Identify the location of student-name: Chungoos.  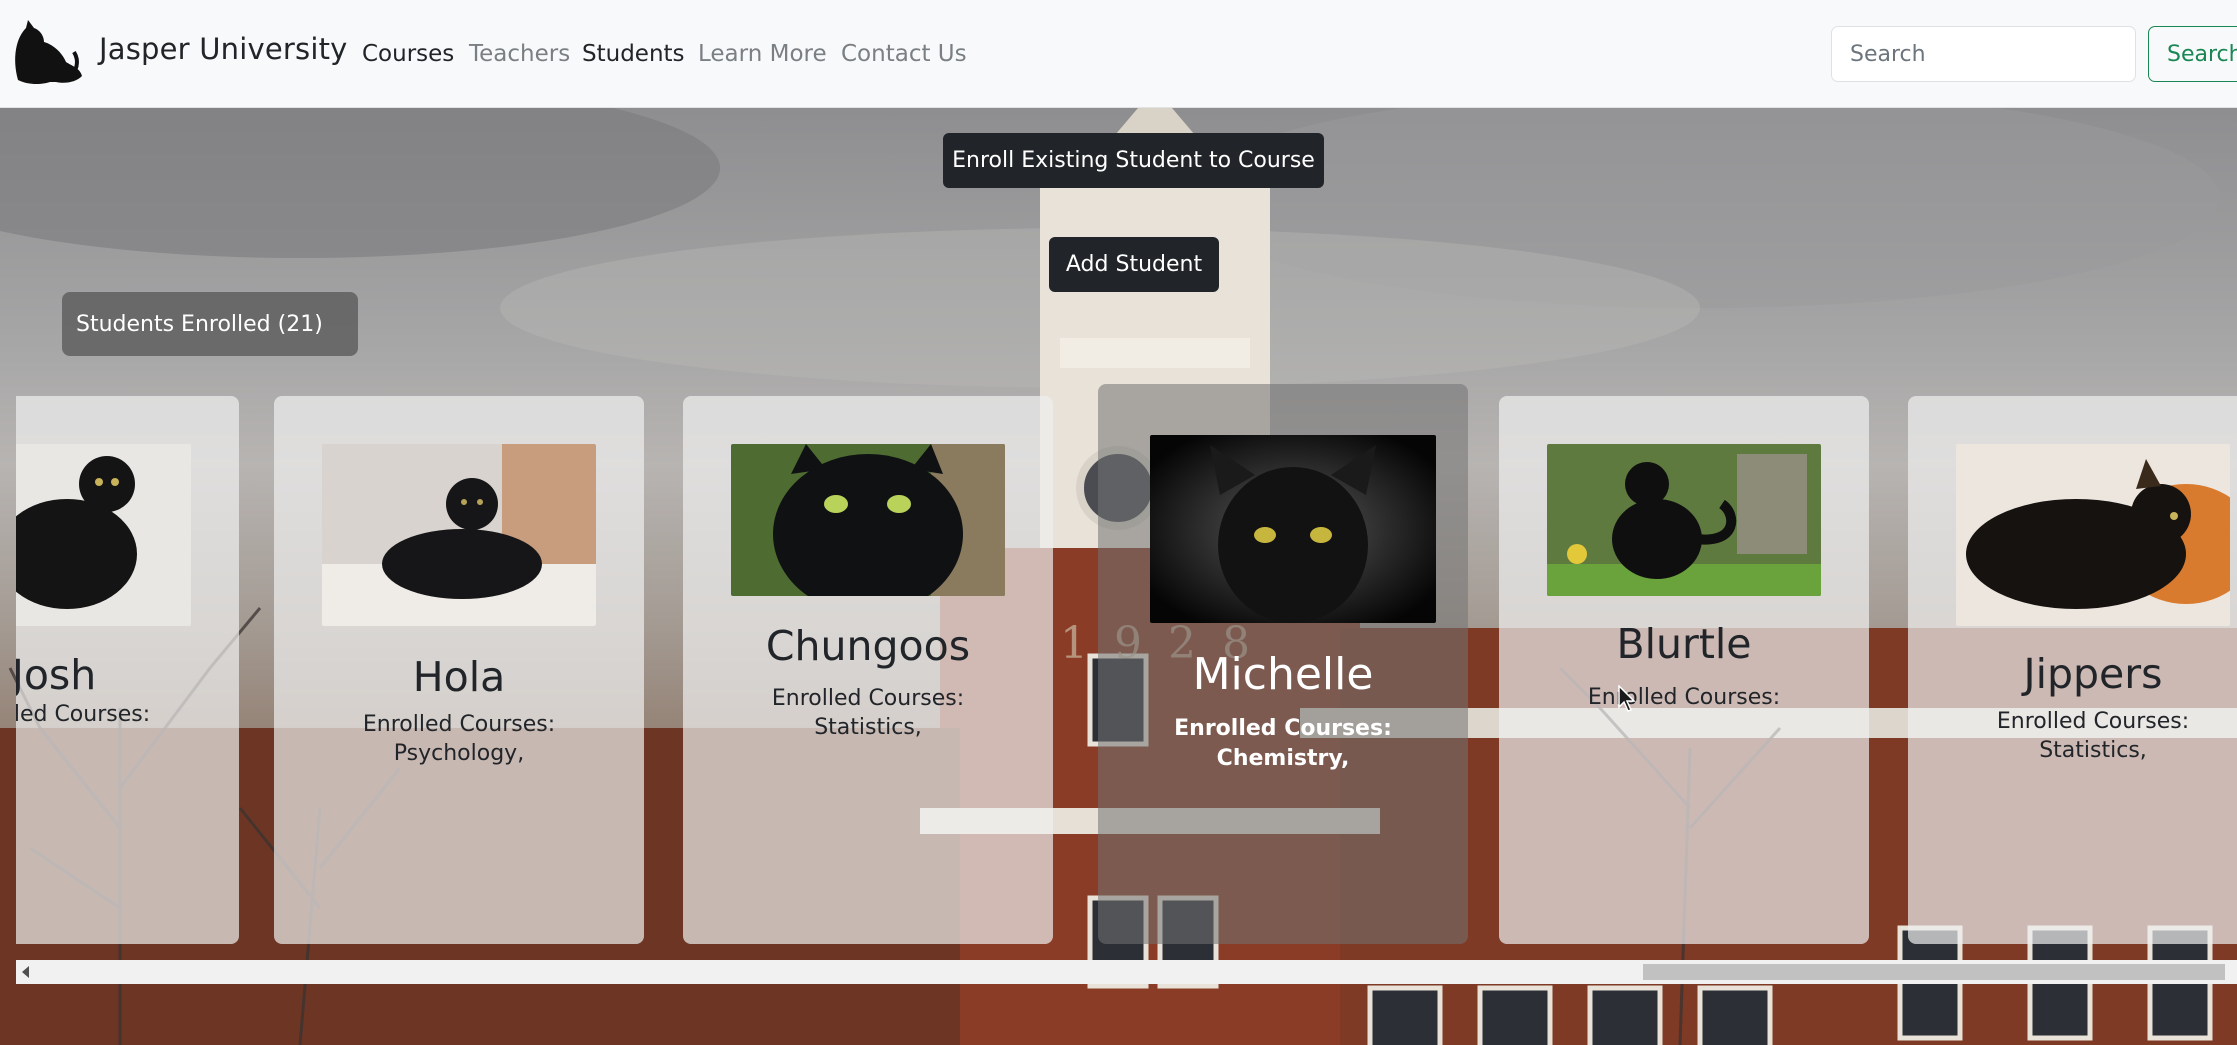
(868, 646).